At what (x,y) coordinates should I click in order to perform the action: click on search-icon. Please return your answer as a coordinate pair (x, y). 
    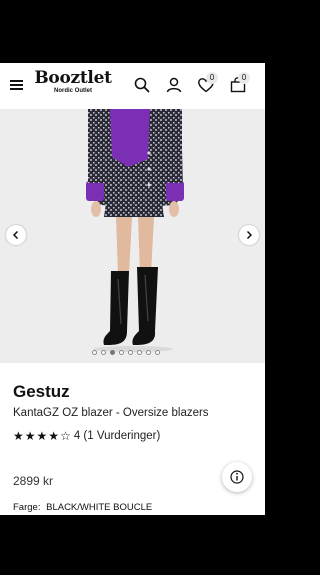
    Looking at the image, I should click on (142, 85).